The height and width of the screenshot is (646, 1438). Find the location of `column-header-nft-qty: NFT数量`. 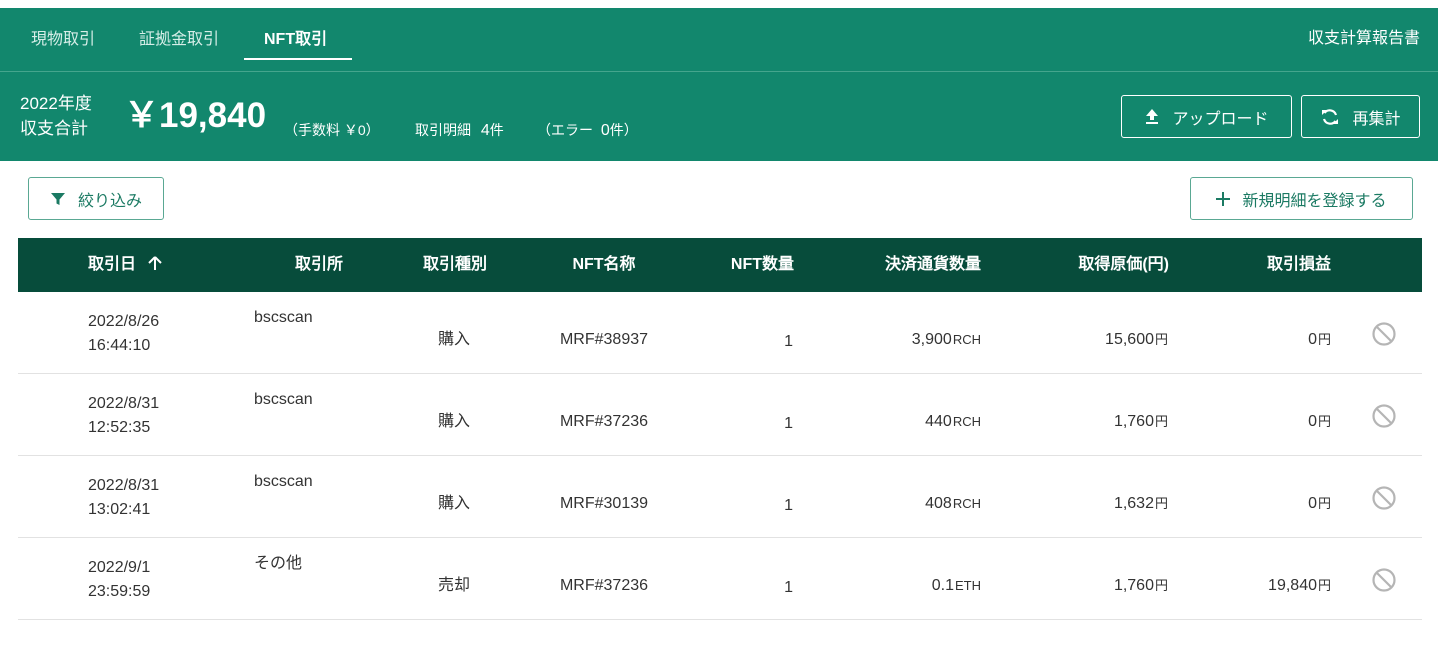

column-header-nft-qty: NFT数量 is located at coordinates (762, 265).